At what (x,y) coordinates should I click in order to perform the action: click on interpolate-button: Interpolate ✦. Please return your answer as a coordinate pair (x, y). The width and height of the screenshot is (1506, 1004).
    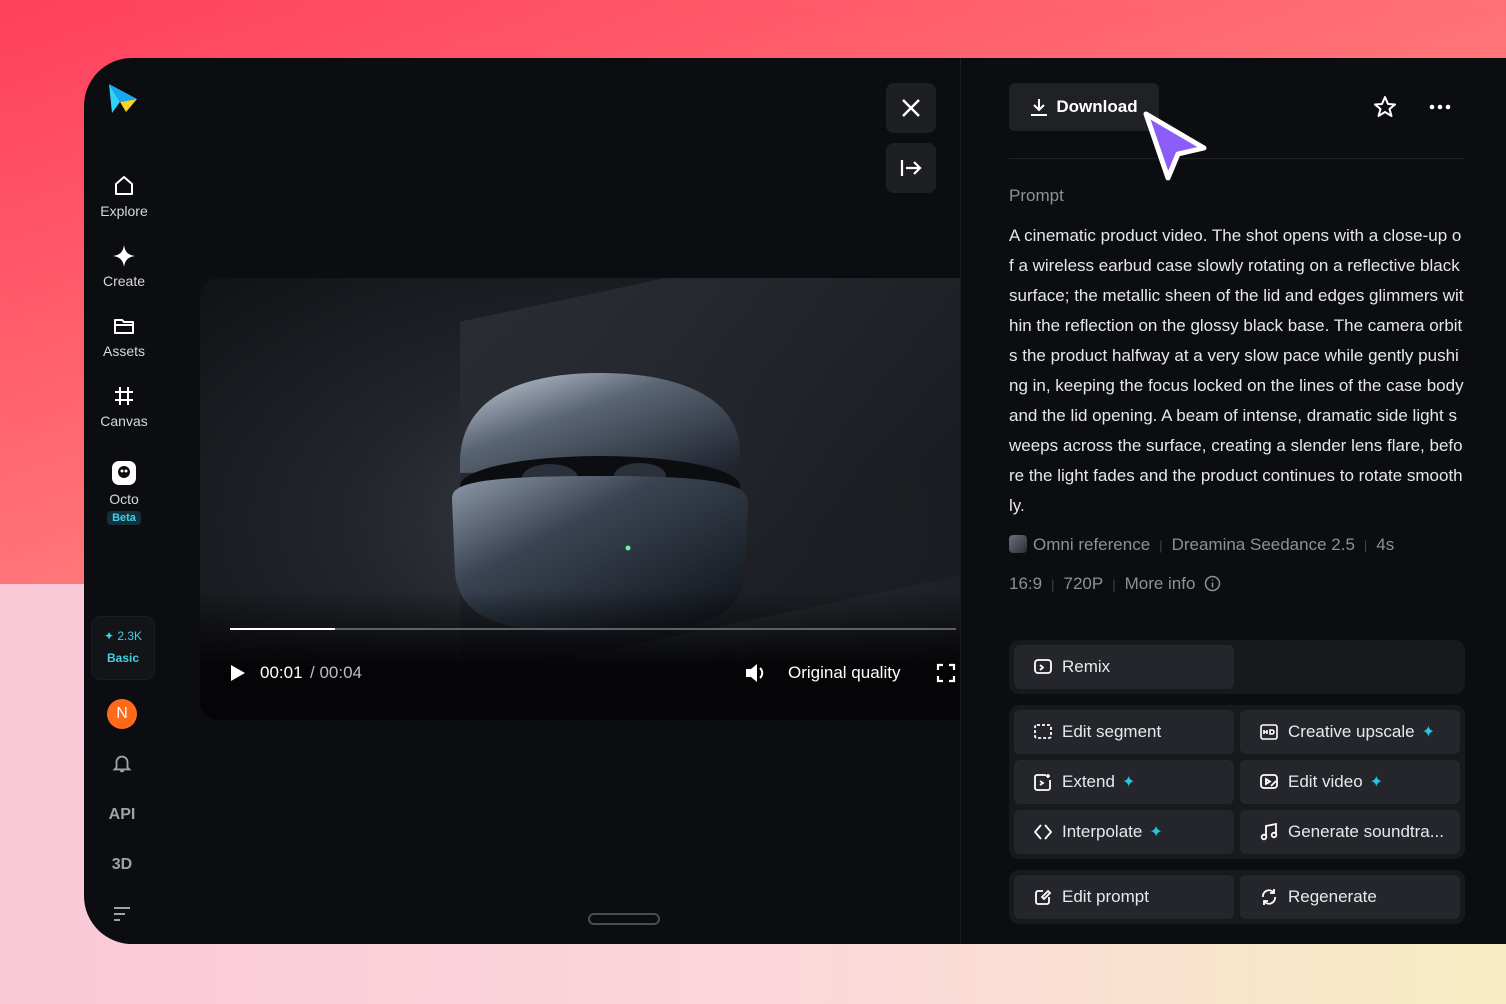
    Looking at the image, I should click on (1124, 832).